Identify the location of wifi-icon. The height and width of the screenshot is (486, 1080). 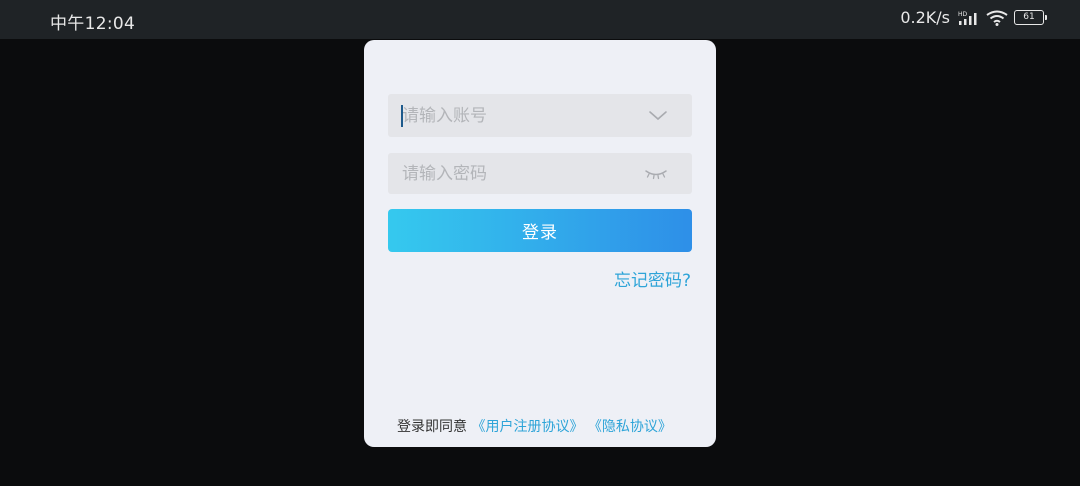
(997, 18).